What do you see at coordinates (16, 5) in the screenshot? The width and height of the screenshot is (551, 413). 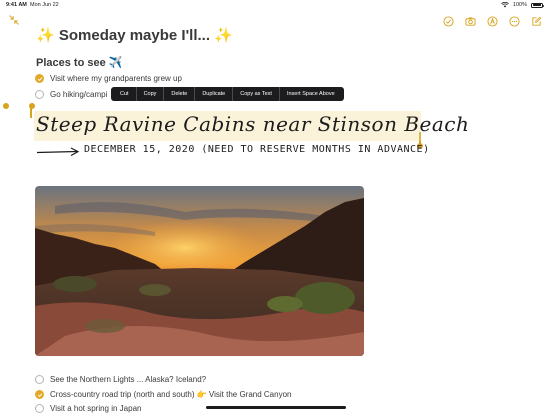 I see `status-time: 9:41 AM` at bounding box center [16, 5].